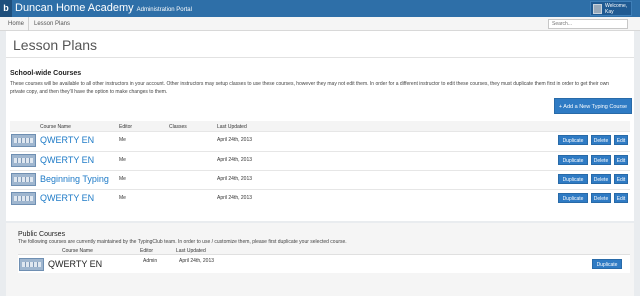 This screenshot has height=296, width=640. Describe the element at coordinates (74, 179) in the screenshot. I see `course-name-link: Beginning Typing` at that location.